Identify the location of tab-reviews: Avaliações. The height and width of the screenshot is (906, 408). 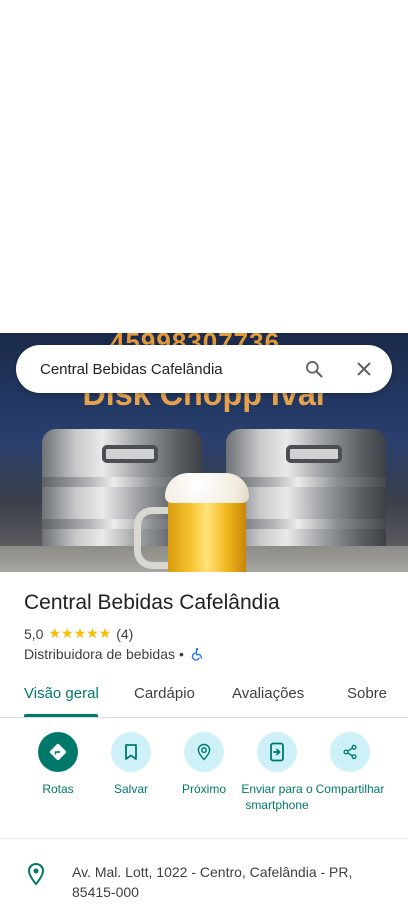
(268, 693).